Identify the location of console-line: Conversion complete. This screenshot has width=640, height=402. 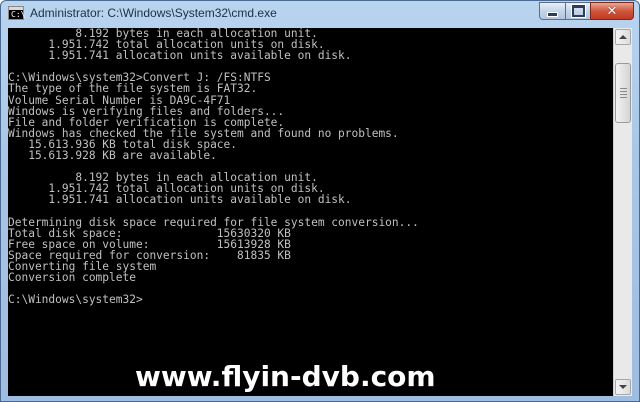
(72, 278).